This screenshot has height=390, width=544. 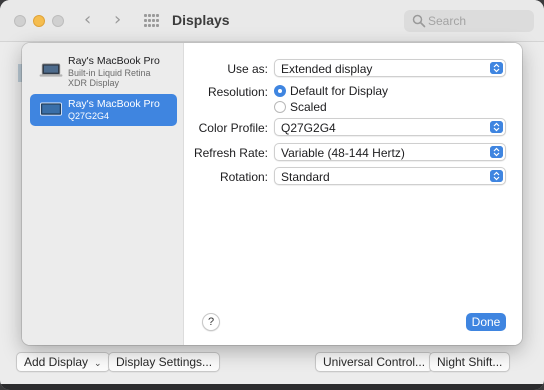 I want to click on display-item-q27g2g4: Ray's MacBook Pro Q27G2G4, so click(x=103, y=110).